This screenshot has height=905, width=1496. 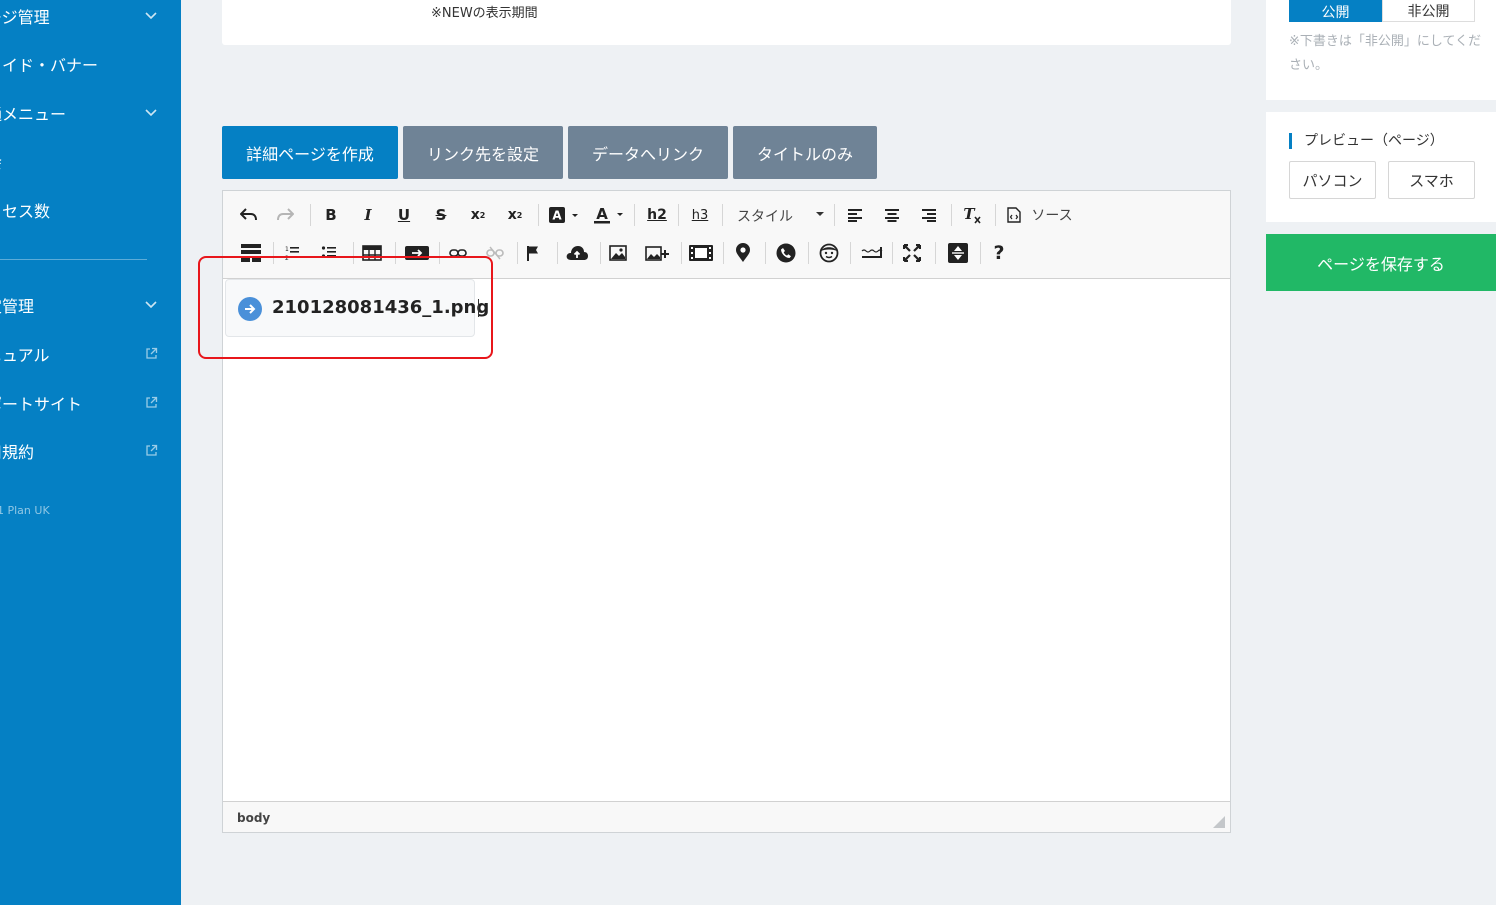 What do you see at coordinates (25, 17) in the screenshot?
I see `sidebar-item-label: ージ管理` at bounding box center [25, 17].